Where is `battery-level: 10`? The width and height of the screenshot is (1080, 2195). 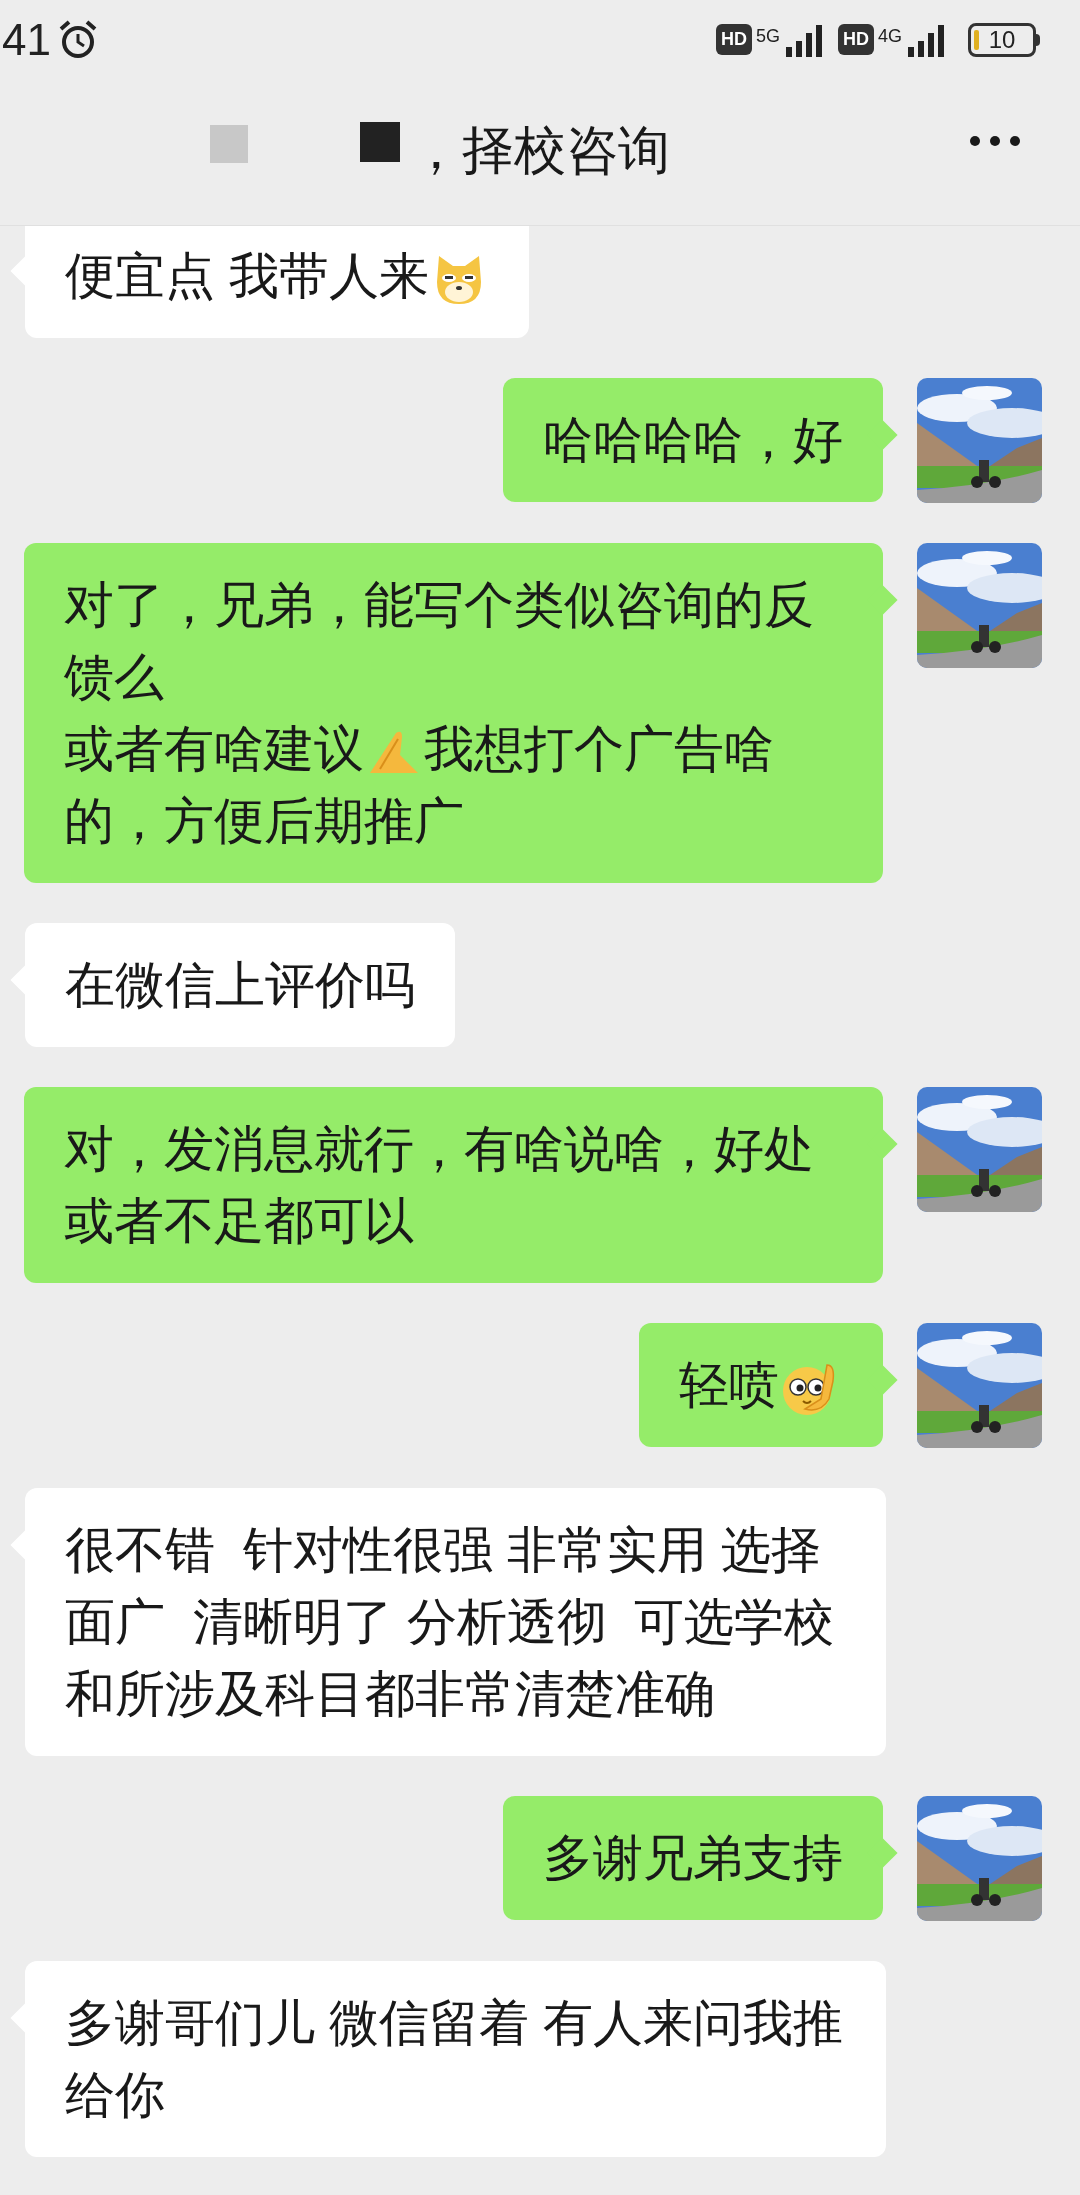
battery-level: 10 is located at coordinates (1002, 40).